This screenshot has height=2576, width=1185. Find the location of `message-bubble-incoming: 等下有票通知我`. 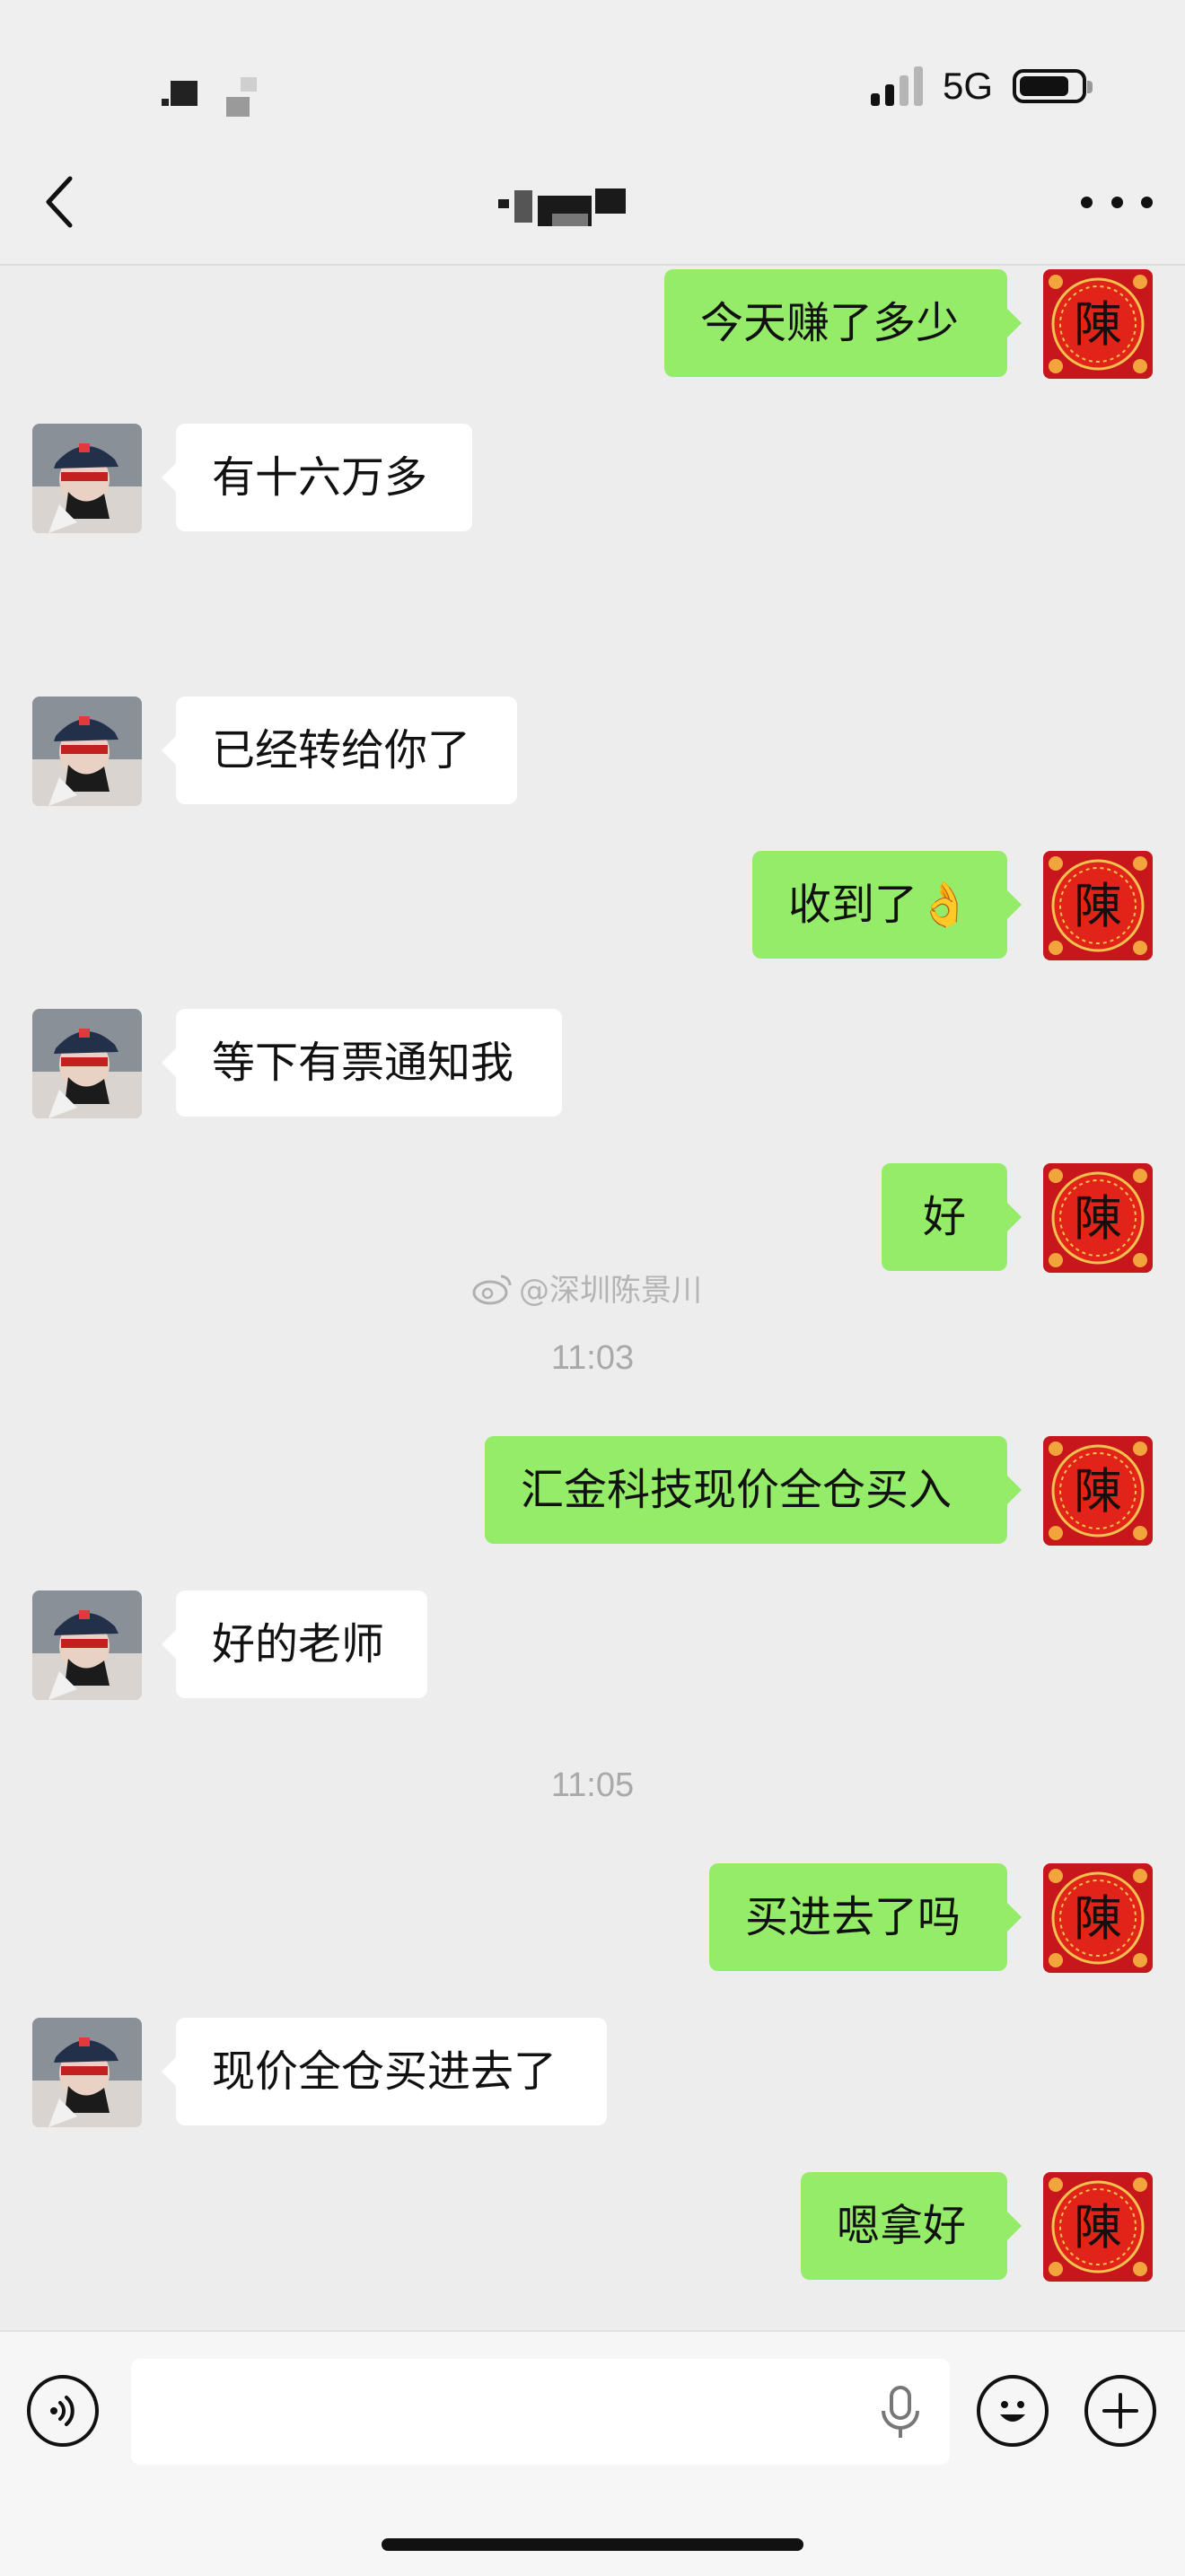

message-bubble-incoming: 等下有票通知我 is located at coordinates (362, 1063).